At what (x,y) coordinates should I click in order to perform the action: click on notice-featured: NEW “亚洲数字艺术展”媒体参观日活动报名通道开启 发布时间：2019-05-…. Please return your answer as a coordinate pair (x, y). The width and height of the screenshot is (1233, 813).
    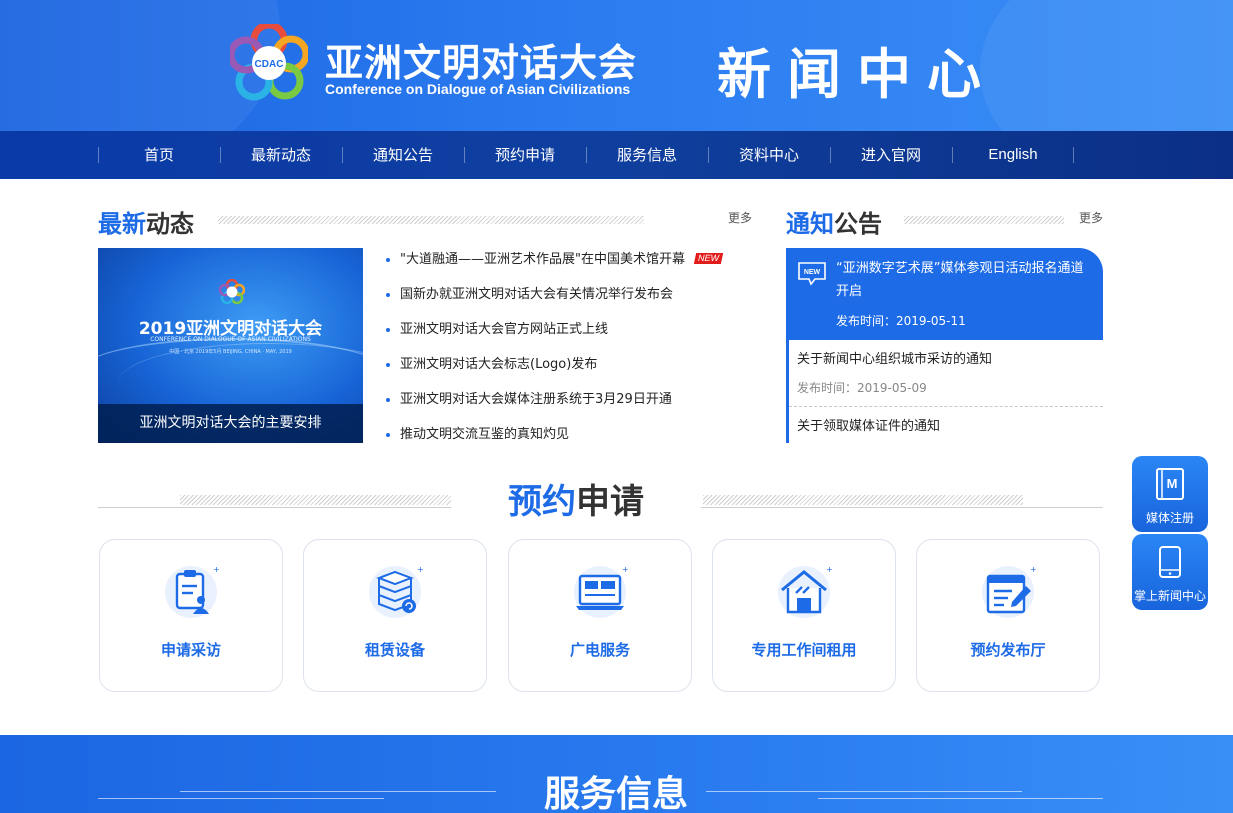
    Looking at the image, I should click on (944, 294).